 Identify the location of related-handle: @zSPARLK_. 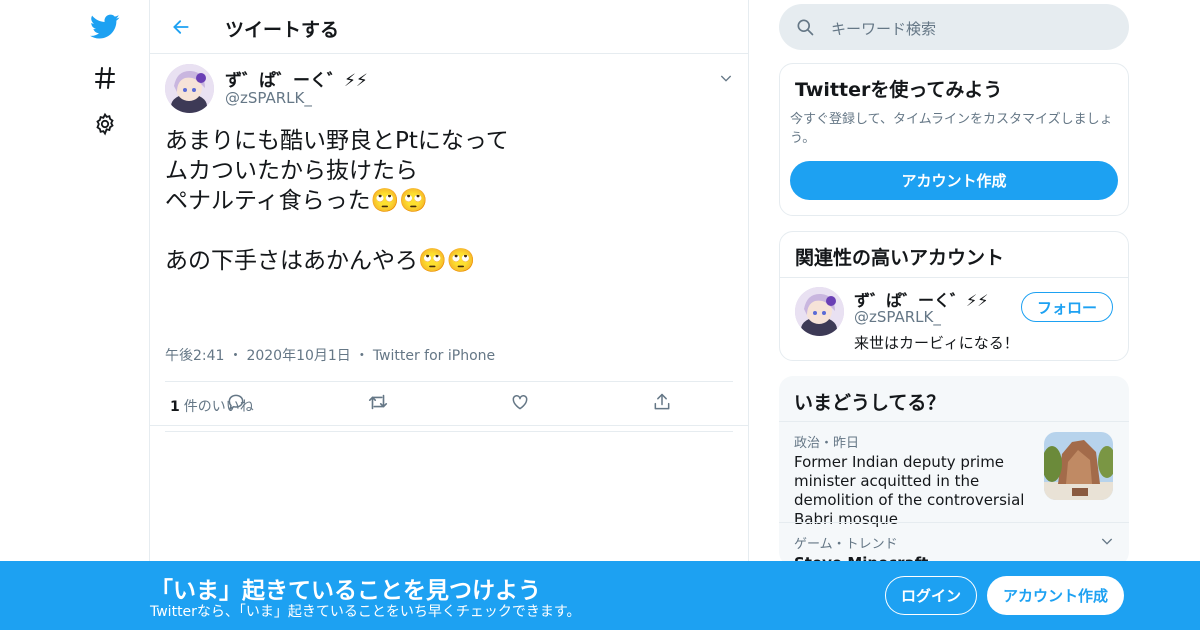
(897, 317).